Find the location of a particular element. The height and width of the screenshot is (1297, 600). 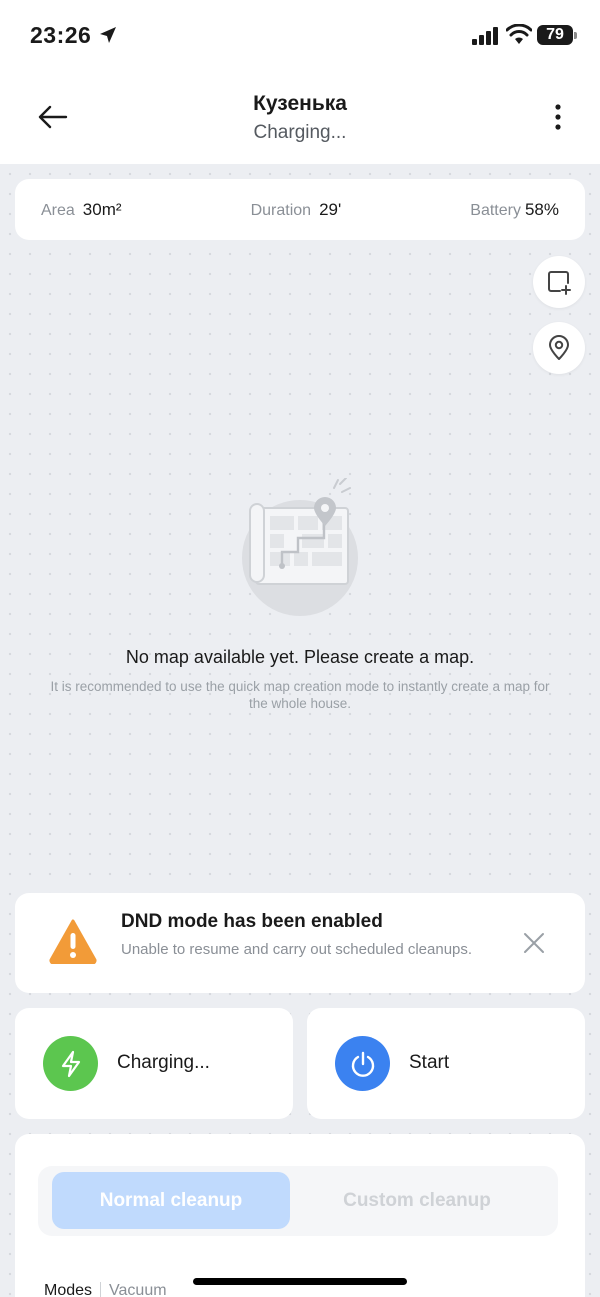

battery-icon: 79 is located at coordinates (557, 35).